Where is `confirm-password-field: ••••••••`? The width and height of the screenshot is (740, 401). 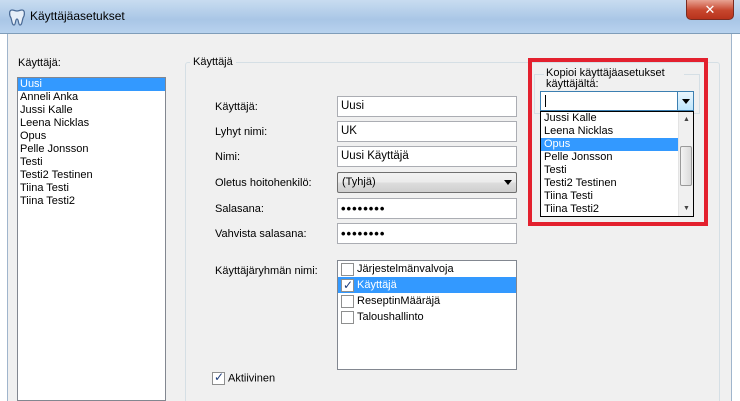 confirm-password-field: •••••••• is located at coordinates (427, 233).